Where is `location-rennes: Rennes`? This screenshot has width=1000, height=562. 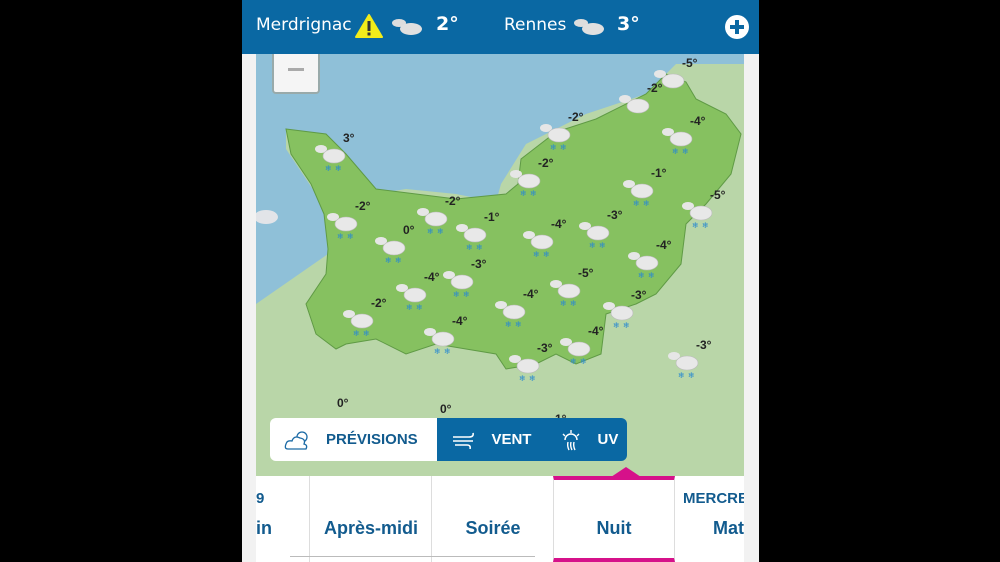 location-rennes: Rennes is located at coordinates (535, 25).